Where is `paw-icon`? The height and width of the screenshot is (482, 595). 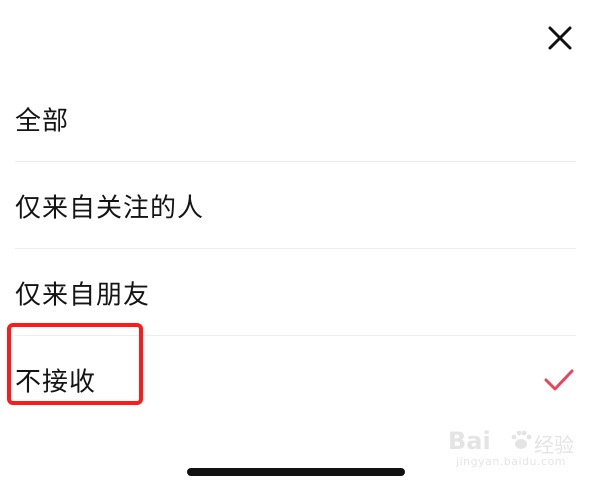 paw-icon is located at coordinates (521, 439).